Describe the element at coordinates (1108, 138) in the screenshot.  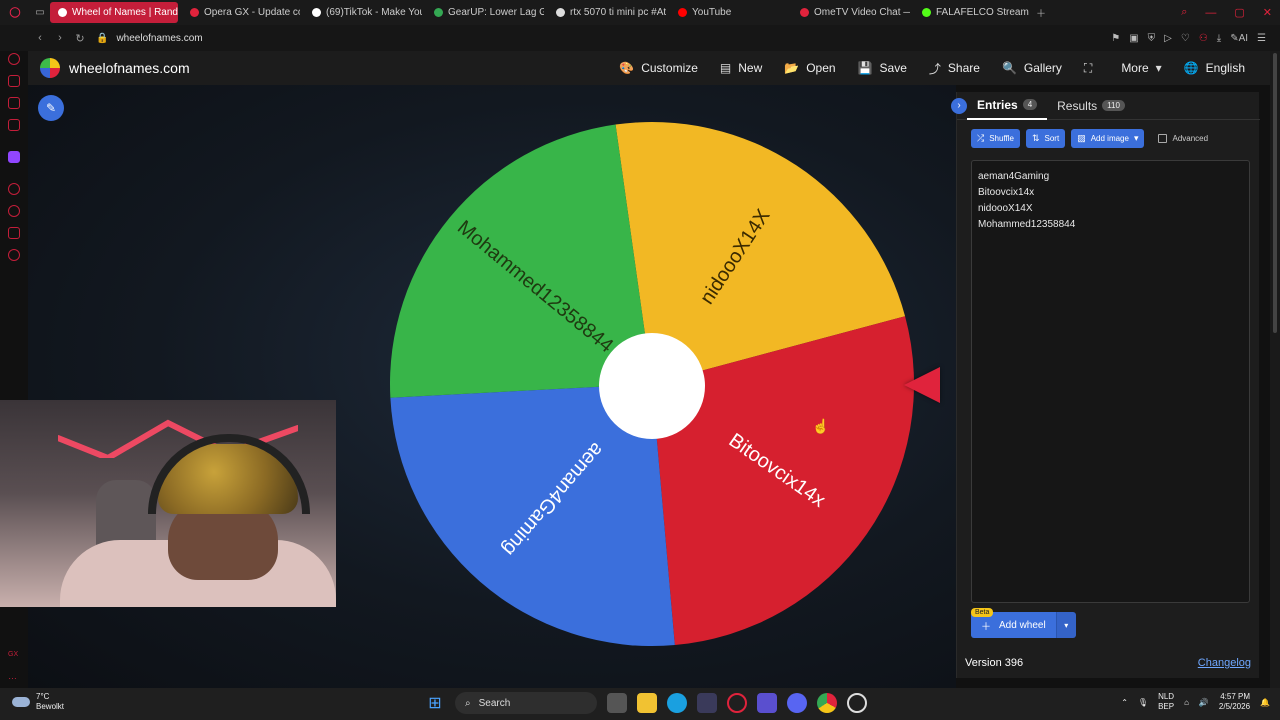
I see `add-image-button: ▨ Add image ▾` at that location.